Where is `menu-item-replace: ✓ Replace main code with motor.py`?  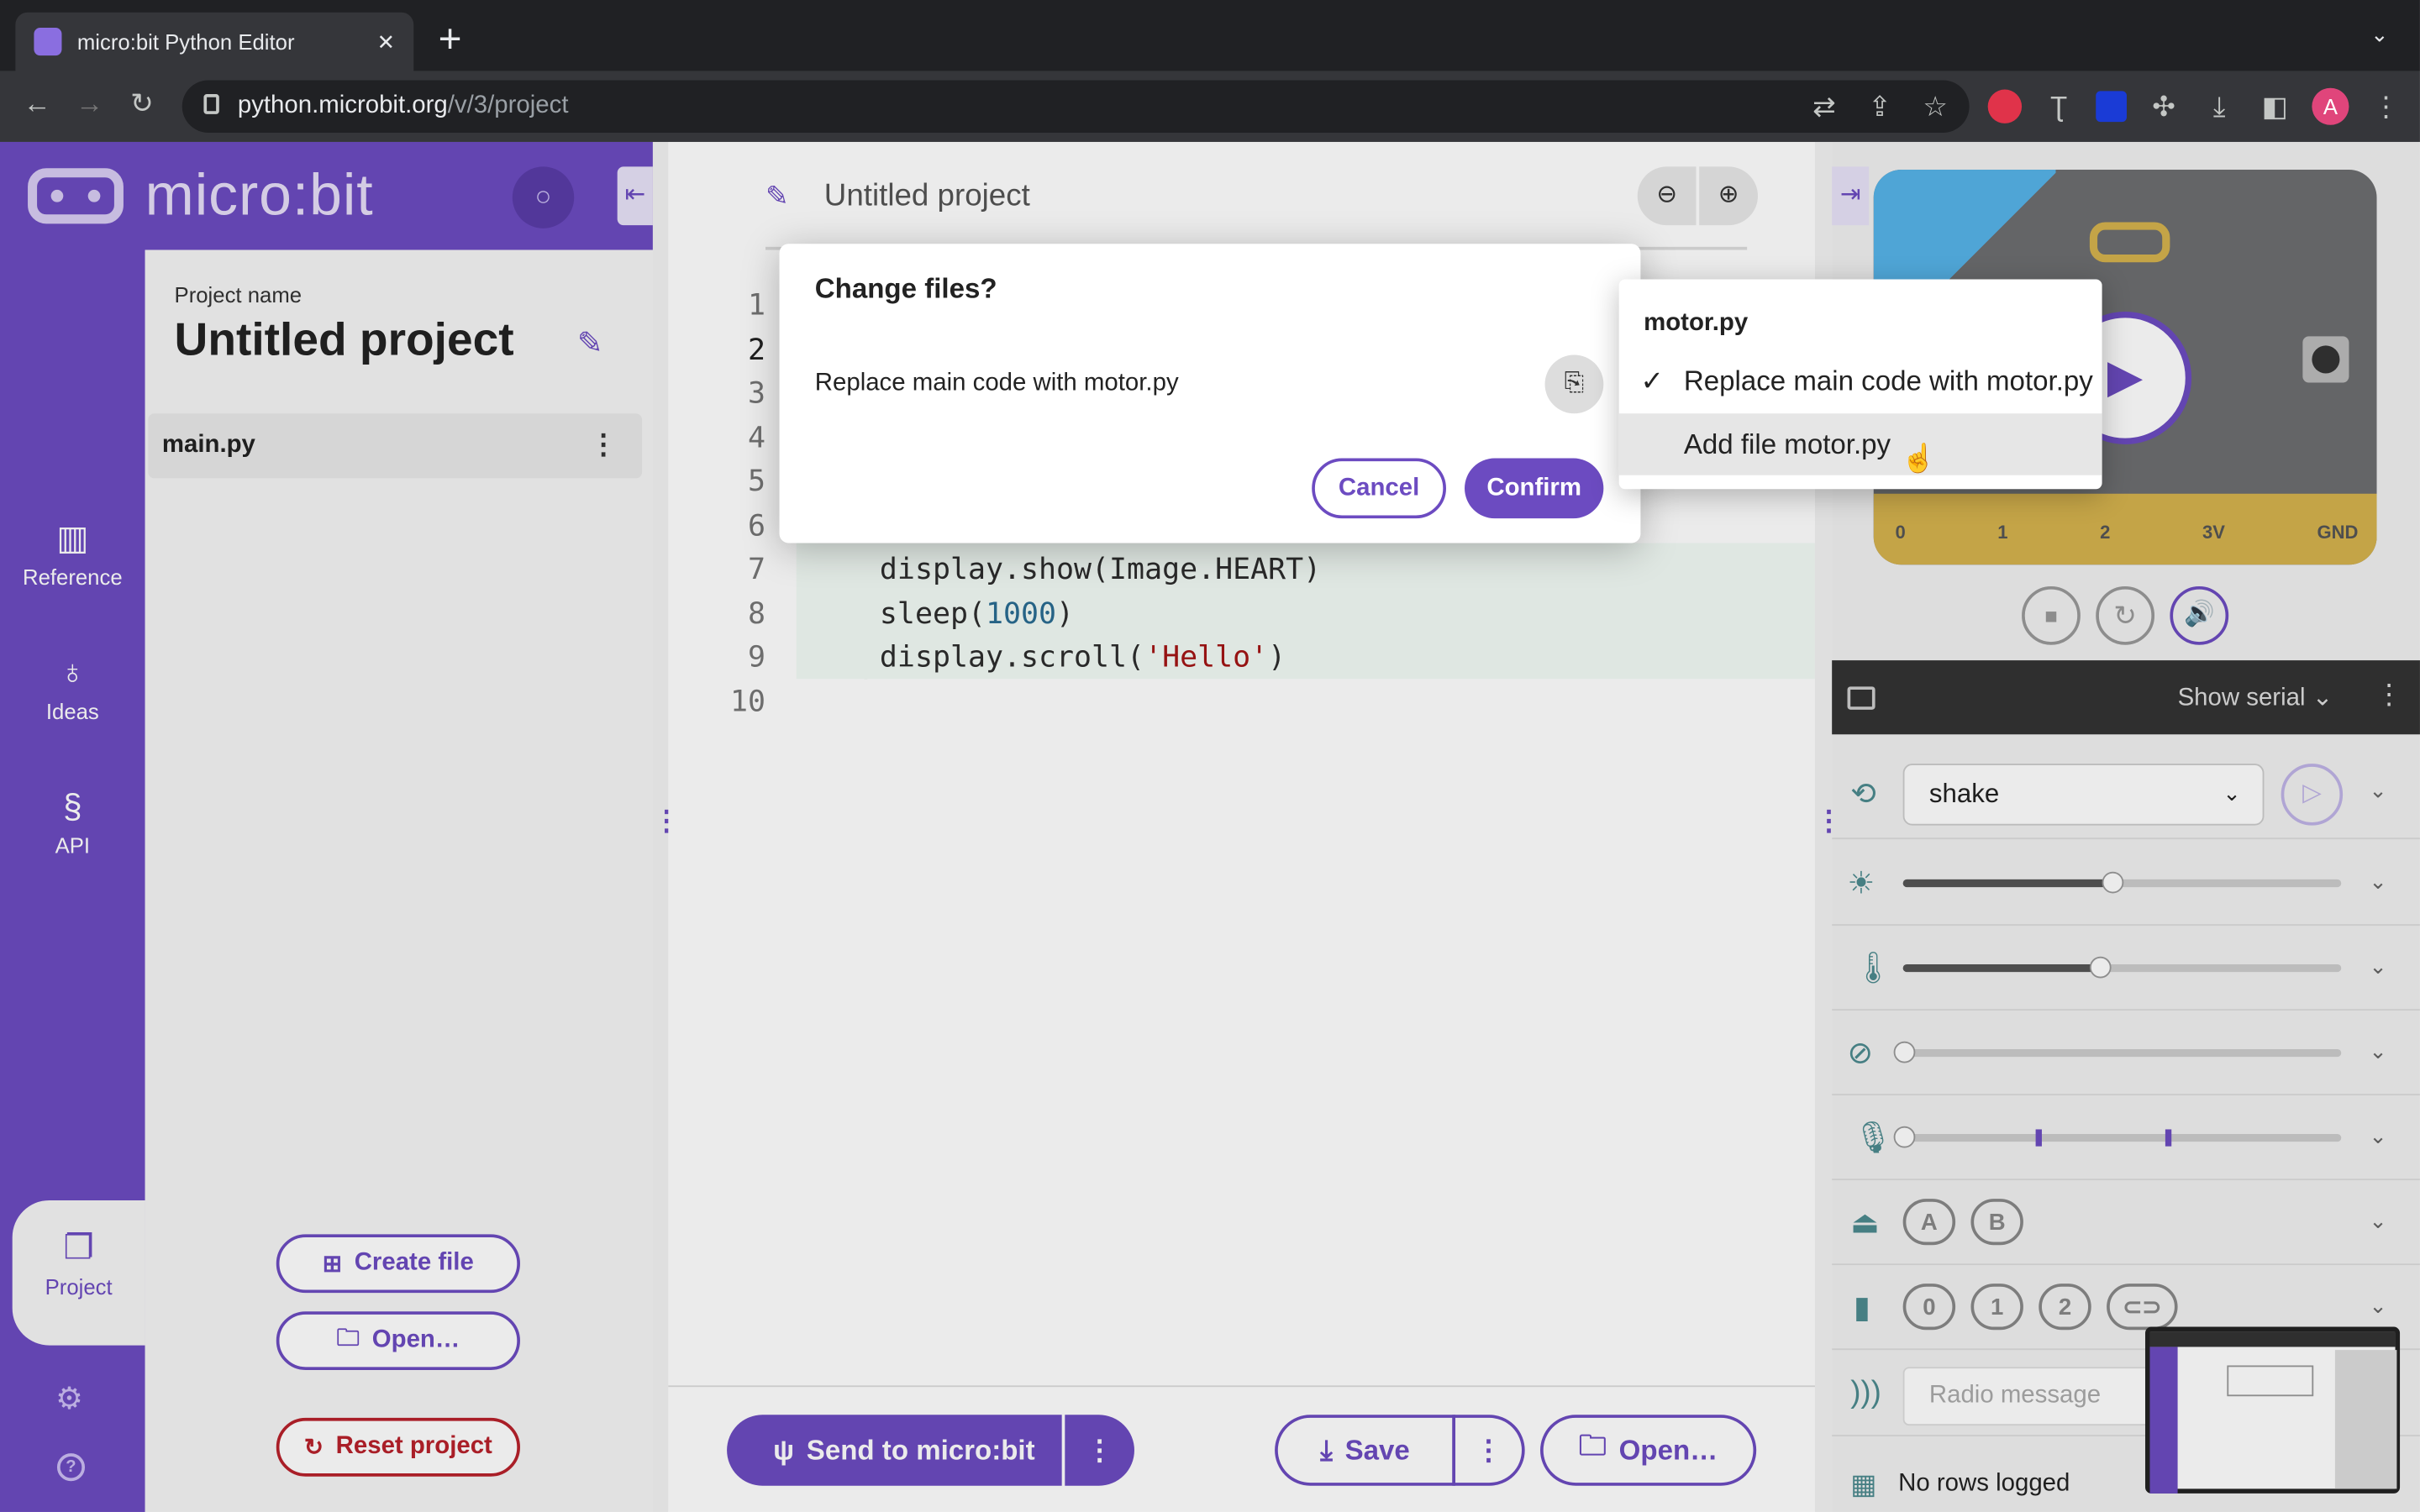
menu-item-replace: ✓ Replace main code with motor.py is located at coordinates (1861, 381).